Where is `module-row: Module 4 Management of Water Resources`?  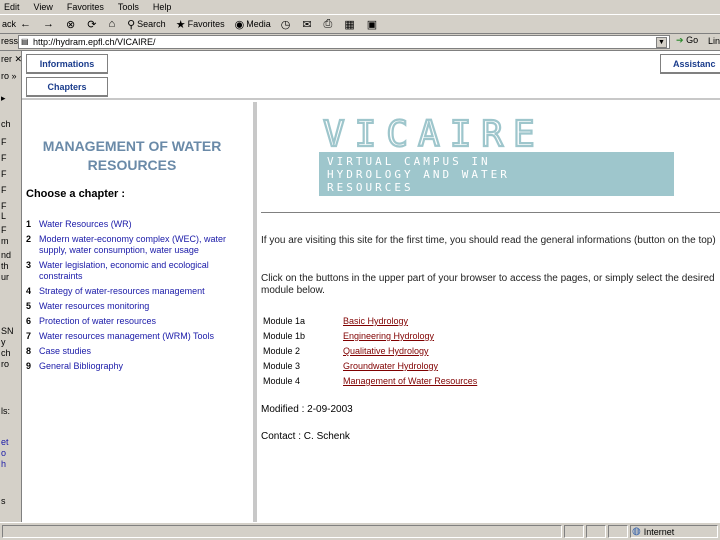
module-row: Module 4 Management of Water Resources is located at coordinates (370, 381).